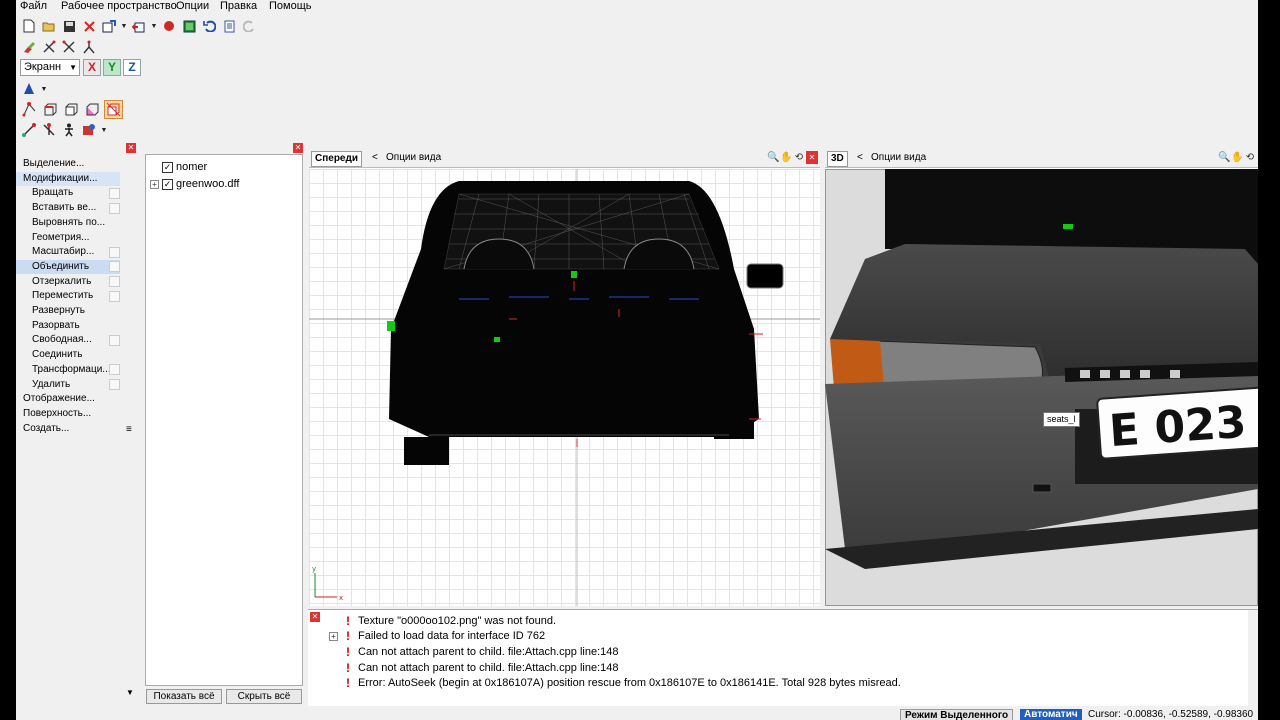  I want to click on new-file-icon, so click(29, 26).